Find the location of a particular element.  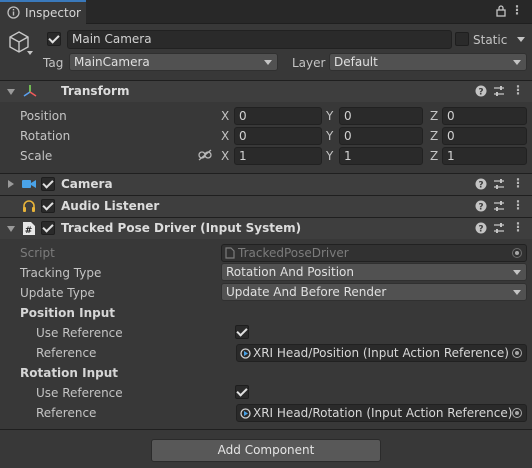

lock-icon is located at coordinates (501, 11).